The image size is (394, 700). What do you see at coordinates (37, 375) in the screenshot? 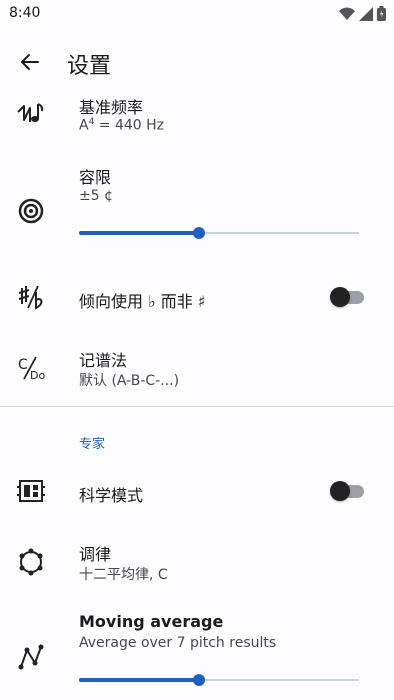
I see `svg-text: Do` at bounding box center [37, 375].